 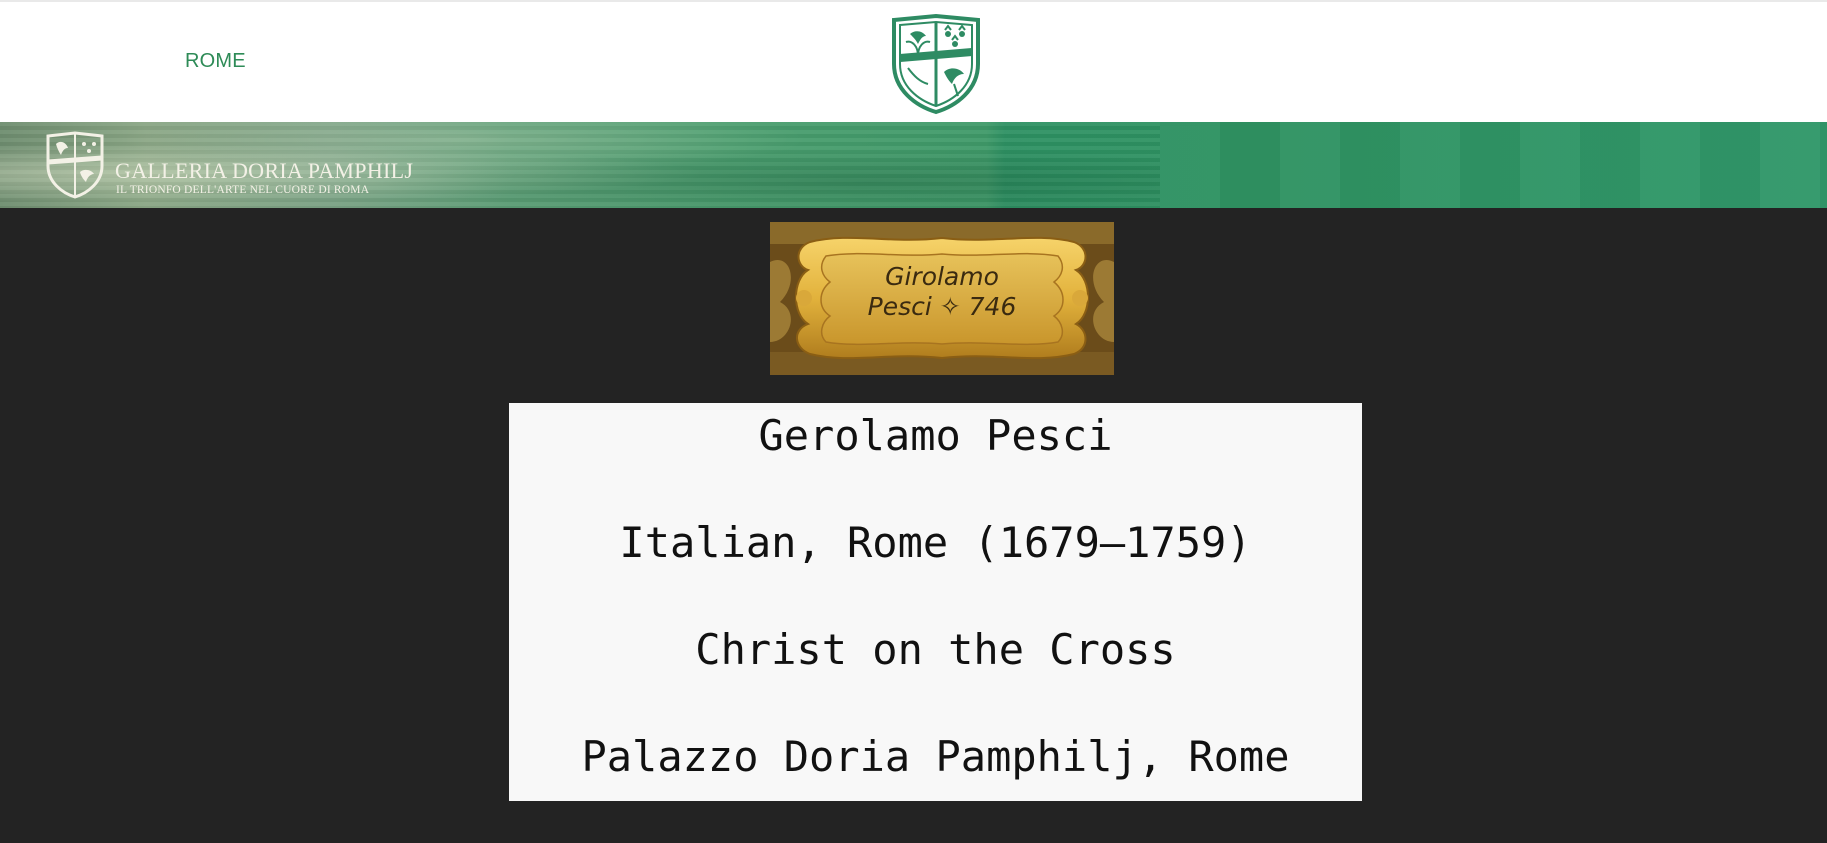 I want to click on plaque-text-line-1: Girolamo, so click(x=942, y=276).